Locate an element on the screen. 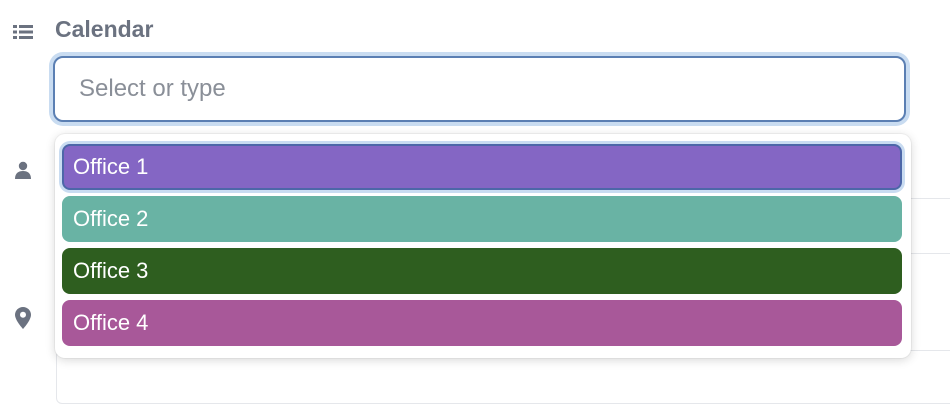  calendar-label: Calendar is located at coordinates (104, 29).